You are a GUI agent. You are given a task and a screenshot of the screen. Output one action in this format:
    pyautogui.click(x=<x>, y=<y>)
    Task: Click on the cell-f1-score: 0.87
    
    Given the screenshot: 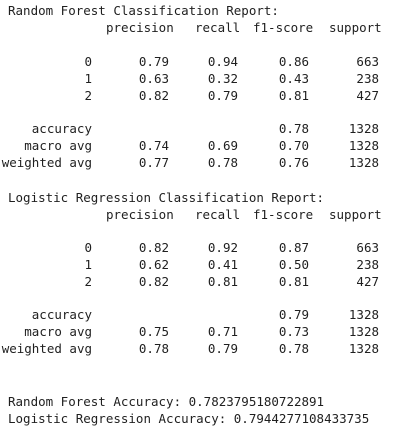 What is the action you would take?
    pyautogui.click(x=293, y=247)
    